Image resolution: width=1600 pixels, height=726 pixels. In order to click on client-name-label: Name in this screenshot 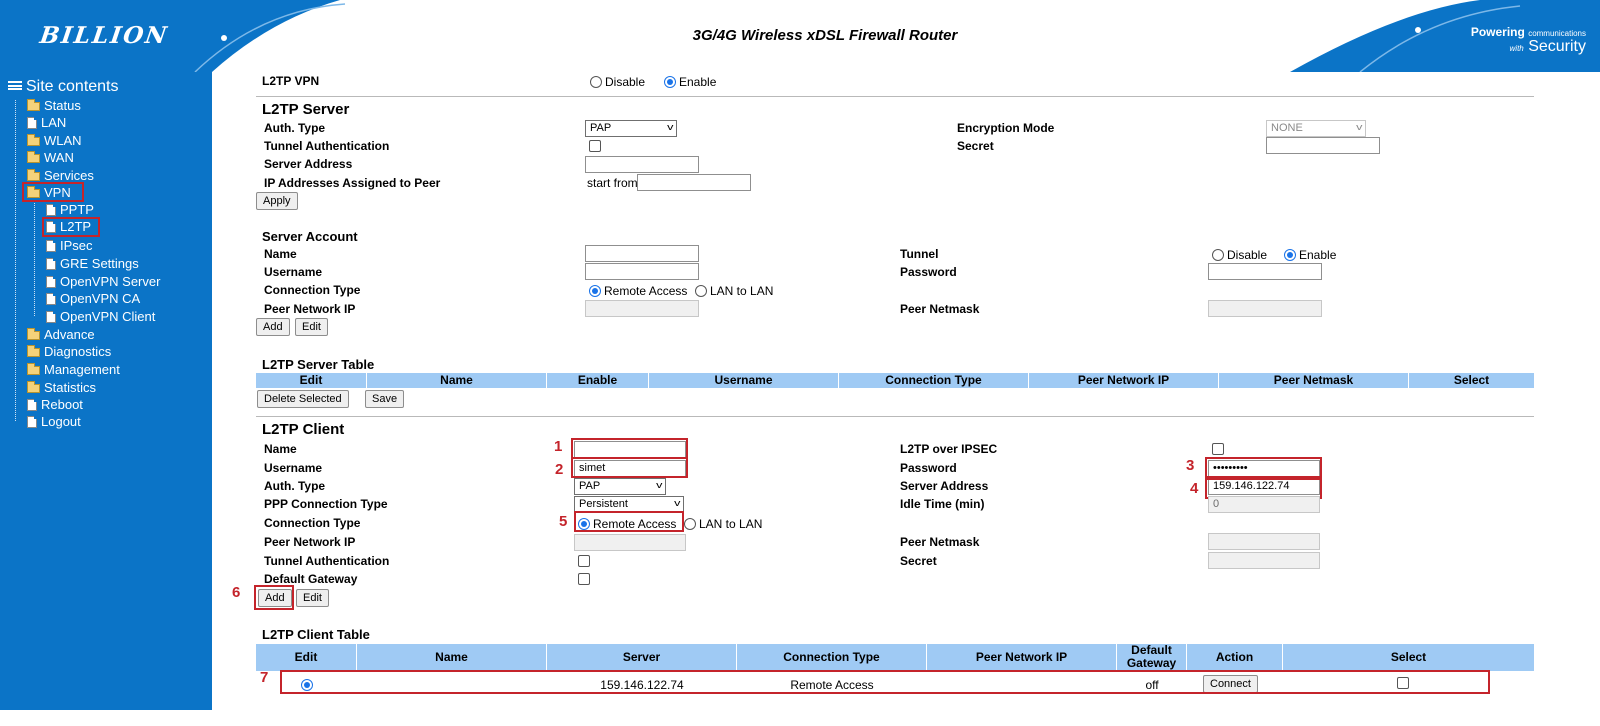, I will do `click(280, 449)`.